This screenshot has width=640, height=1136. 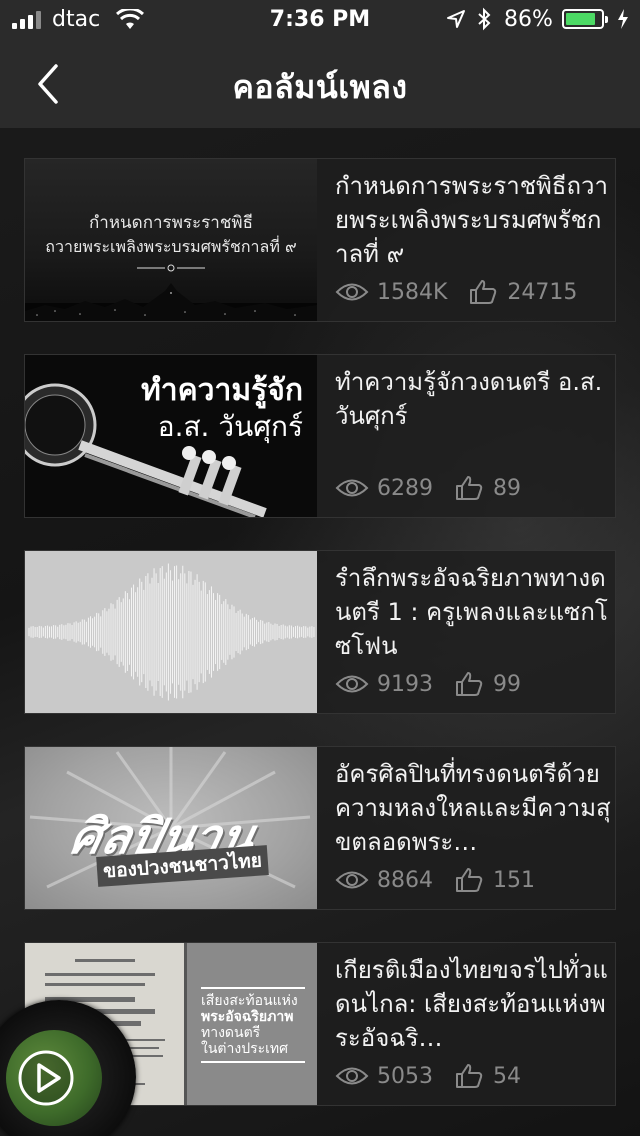 What do you see at coordinates (171, 246) in the screenshot?
I see `thumbnail-text: ถวายพระเพลิงพระบรมศพรัชกาลที่ ๙` at bounding box center [171, 246].